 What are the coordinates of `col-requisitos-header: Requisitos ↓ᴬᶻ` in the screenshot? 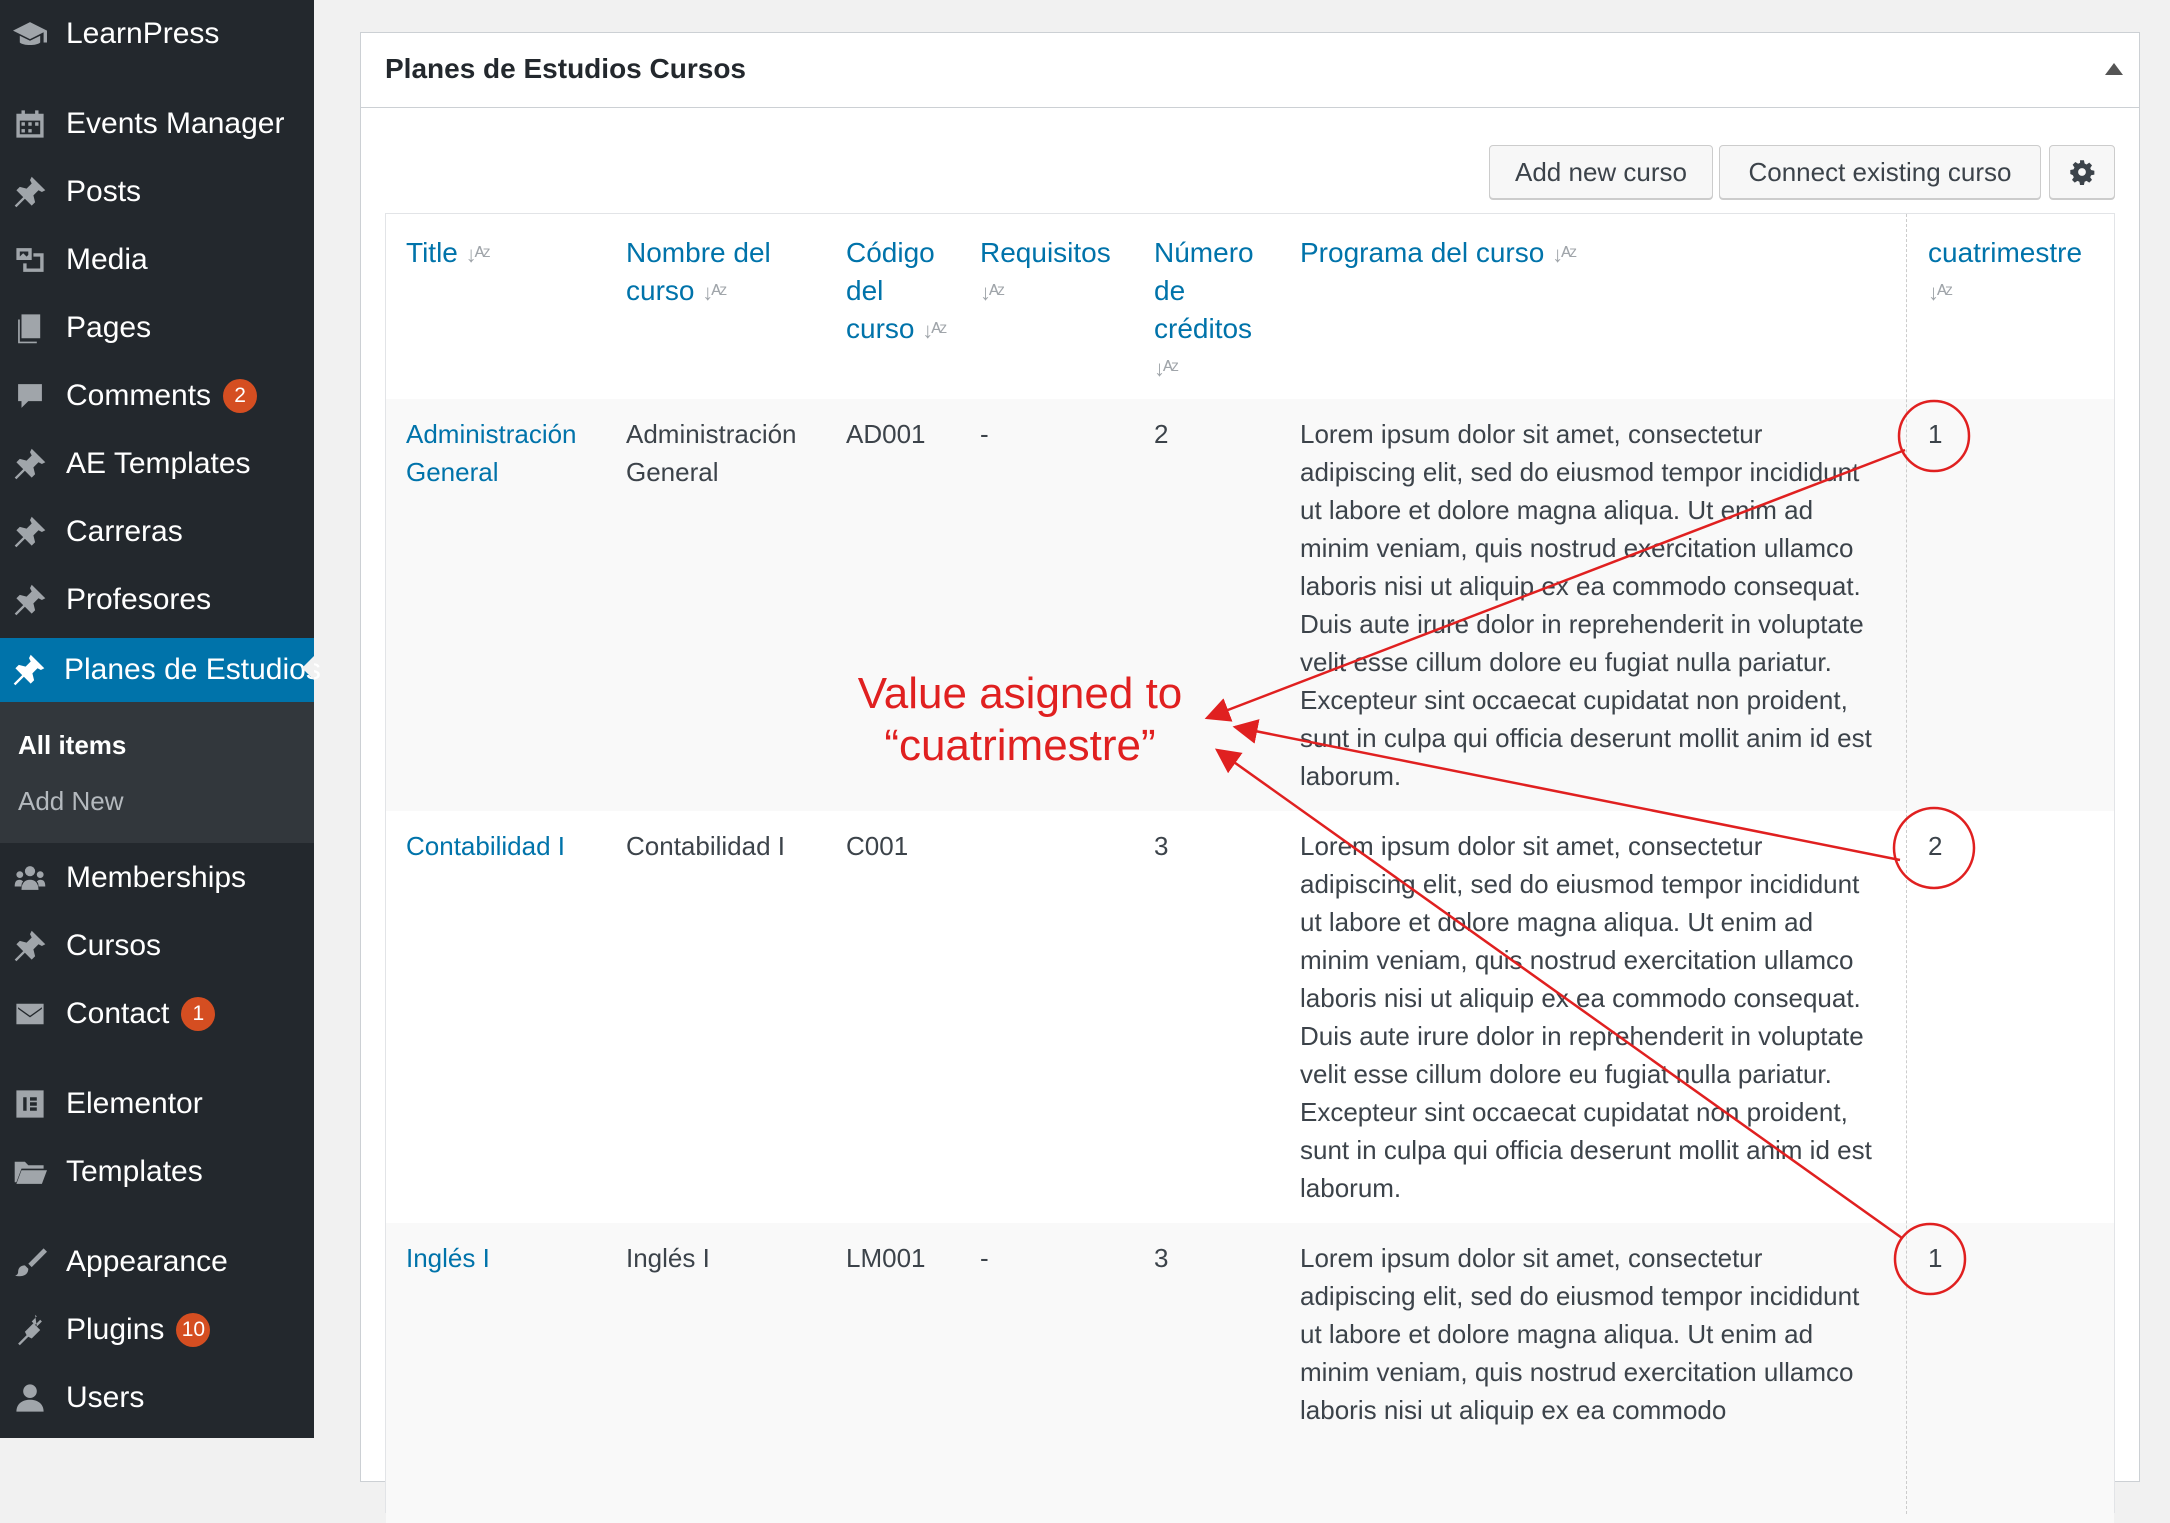 It's located at (1055, 273).